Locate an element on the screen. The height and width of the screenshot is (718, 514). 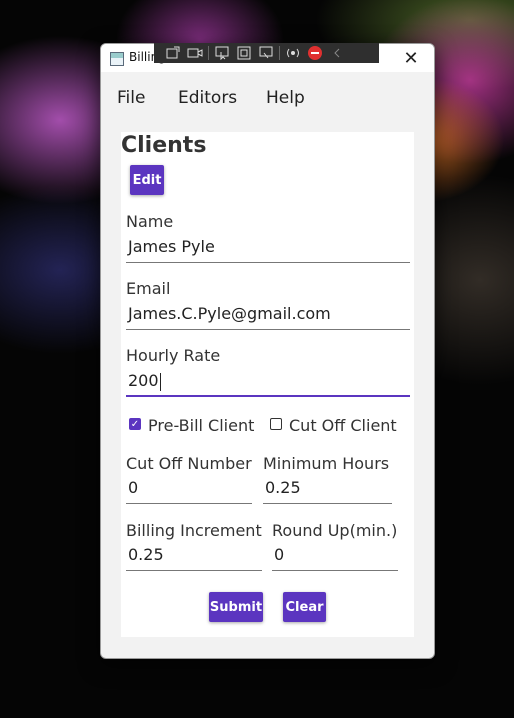
menu-bar: File Editors Help is located at coordinates (267, 97).